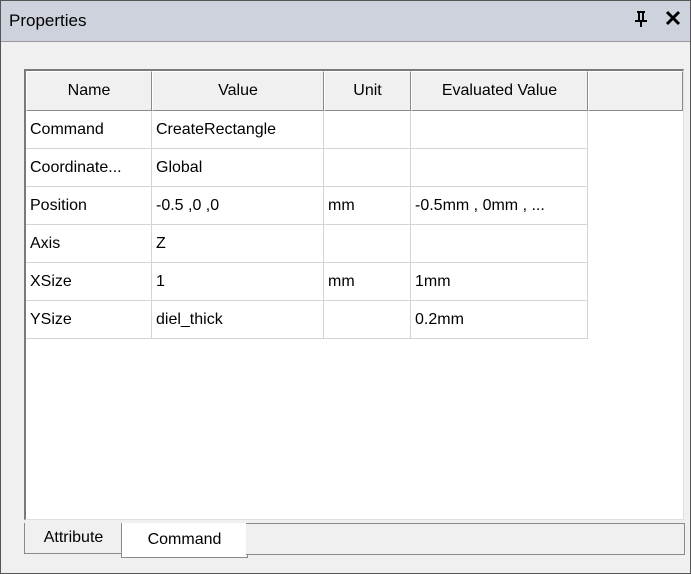 The height and width of the screenshot is (574, 691). Describe the element at coordinates (673, 21) in the screenshot. I see `close-icon` at that location.